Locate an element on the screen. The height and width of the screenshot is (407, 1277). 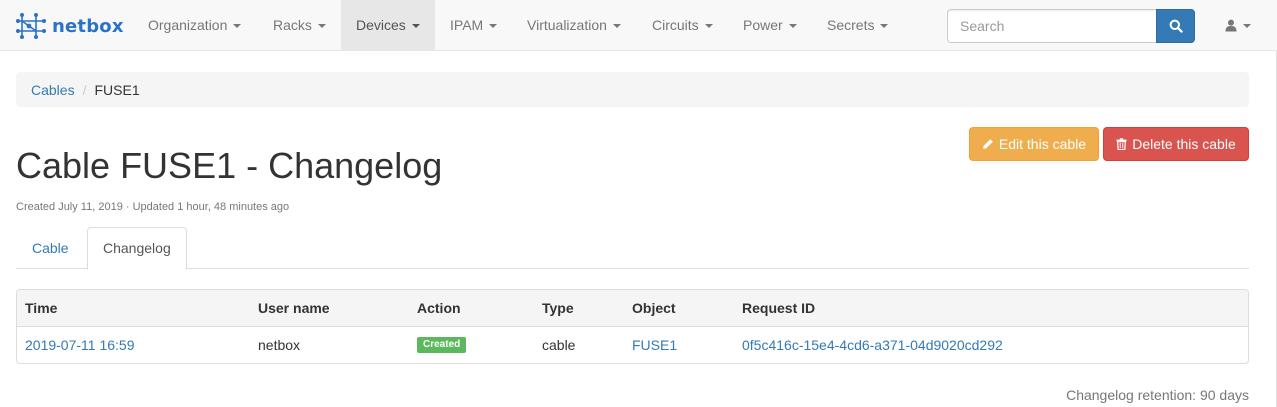
delete-cable-label: Delete this cable is located at coordinates (1184, 144).